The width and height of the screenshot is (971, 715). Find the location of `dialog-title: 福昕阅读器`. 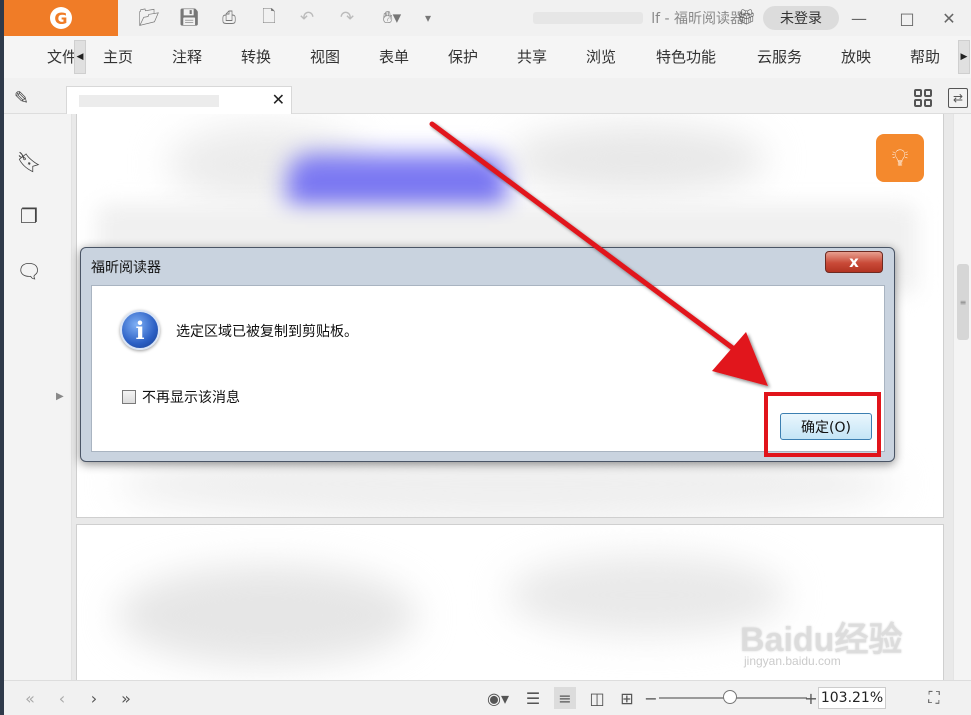

dialog-title: 福昕阅读器 is located at coordinates (126, 268).